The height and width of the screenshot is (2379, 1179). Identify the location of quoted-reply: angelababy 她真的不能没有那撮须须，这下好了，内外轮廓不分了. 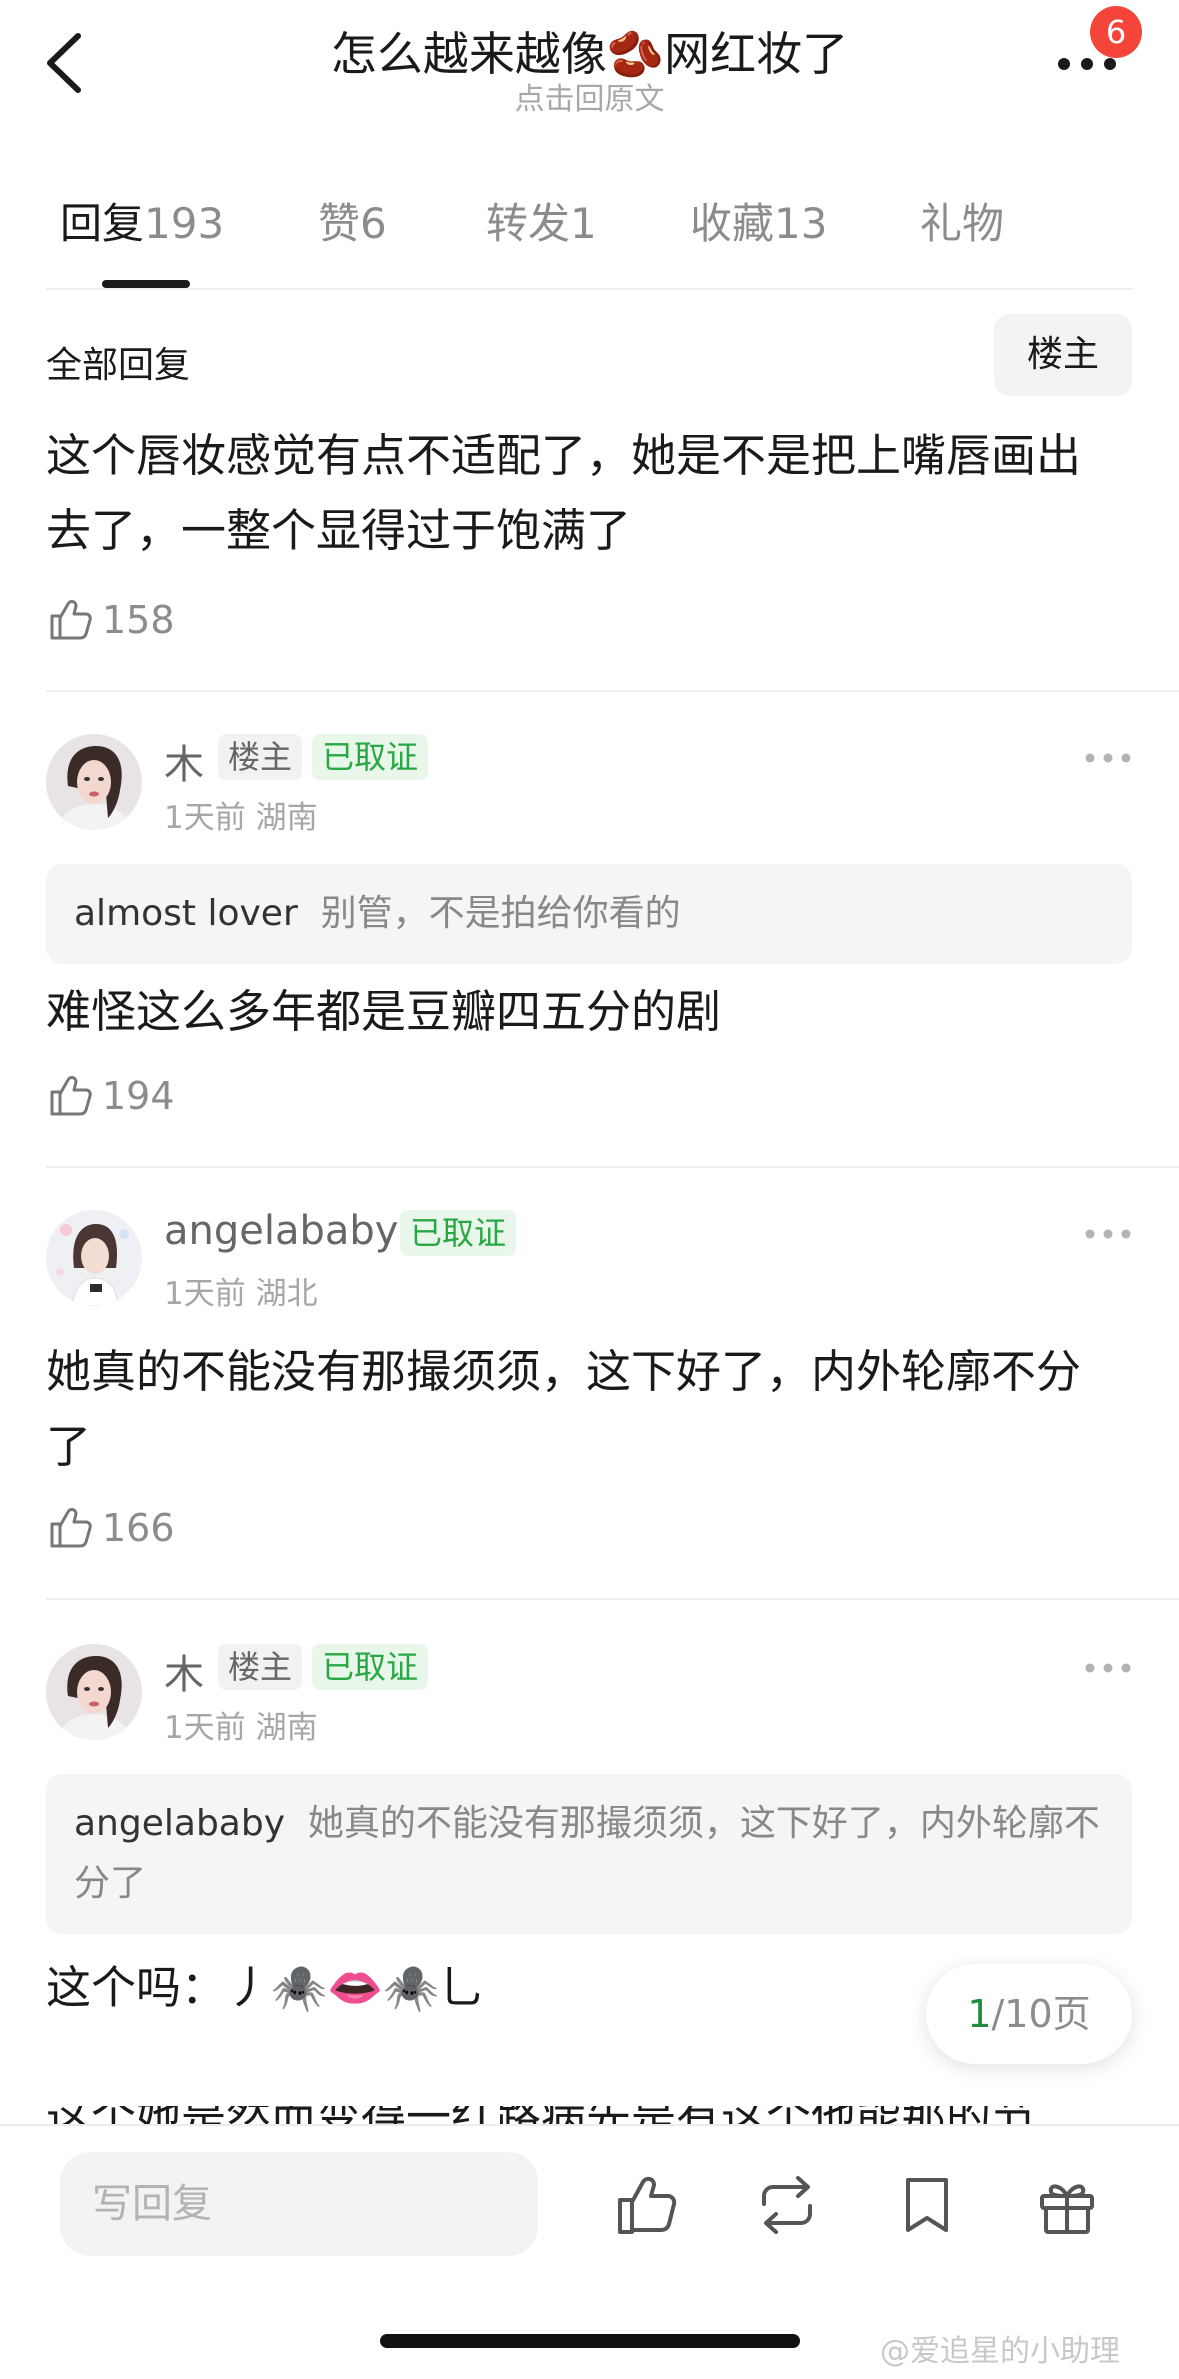
(589, 1854).